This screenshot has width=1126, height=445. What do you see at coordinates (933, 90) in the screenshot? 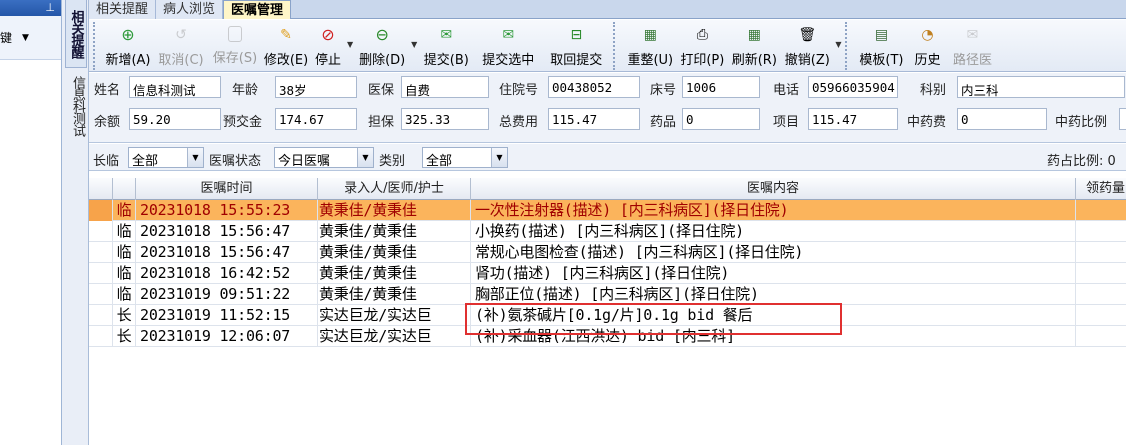
I see `dept-label: 科别` at bounding box center [933, 90].